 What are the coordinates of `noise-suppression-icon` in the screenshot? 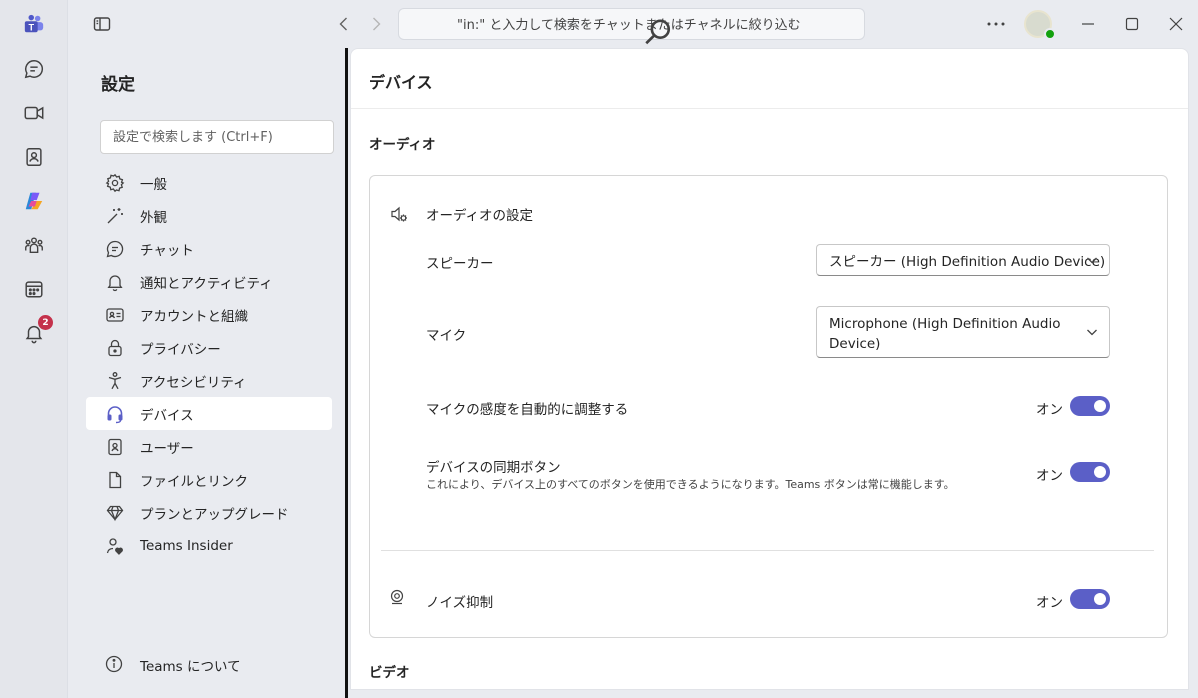 It's located at (397, 597).